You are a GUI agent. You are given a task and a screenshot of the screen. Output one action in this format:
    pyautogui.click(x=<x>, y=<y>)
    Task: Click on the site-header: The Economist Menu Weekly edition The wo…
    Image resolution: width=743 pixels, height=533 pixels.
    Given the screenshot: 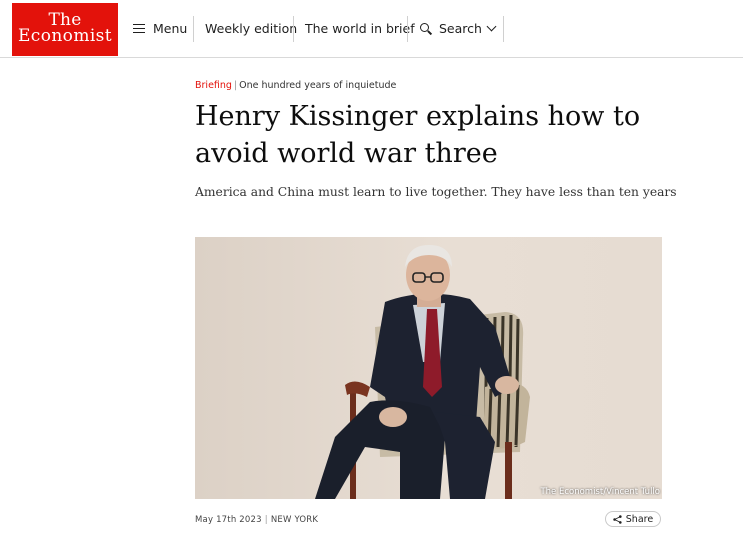 What is the action you would take?
    pyautogui.click(x=371, y=29)
    